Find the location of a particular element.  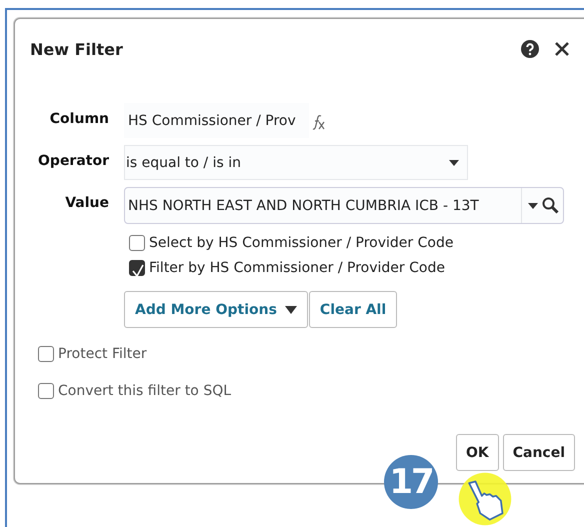

cancel-button: Cancel is located at coordinates (538, 452).